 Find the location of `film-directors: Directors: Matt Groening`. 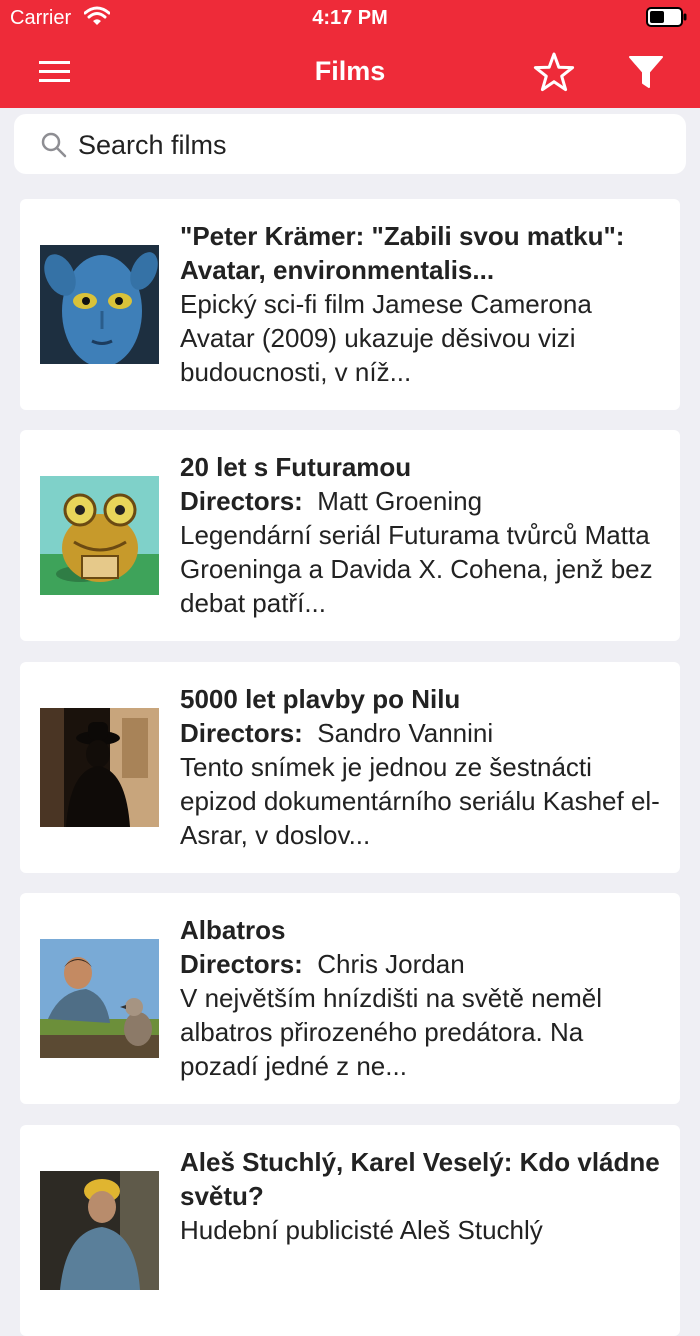

film-directors: Directors: Matt Groening is located at coordinates (420, 501).